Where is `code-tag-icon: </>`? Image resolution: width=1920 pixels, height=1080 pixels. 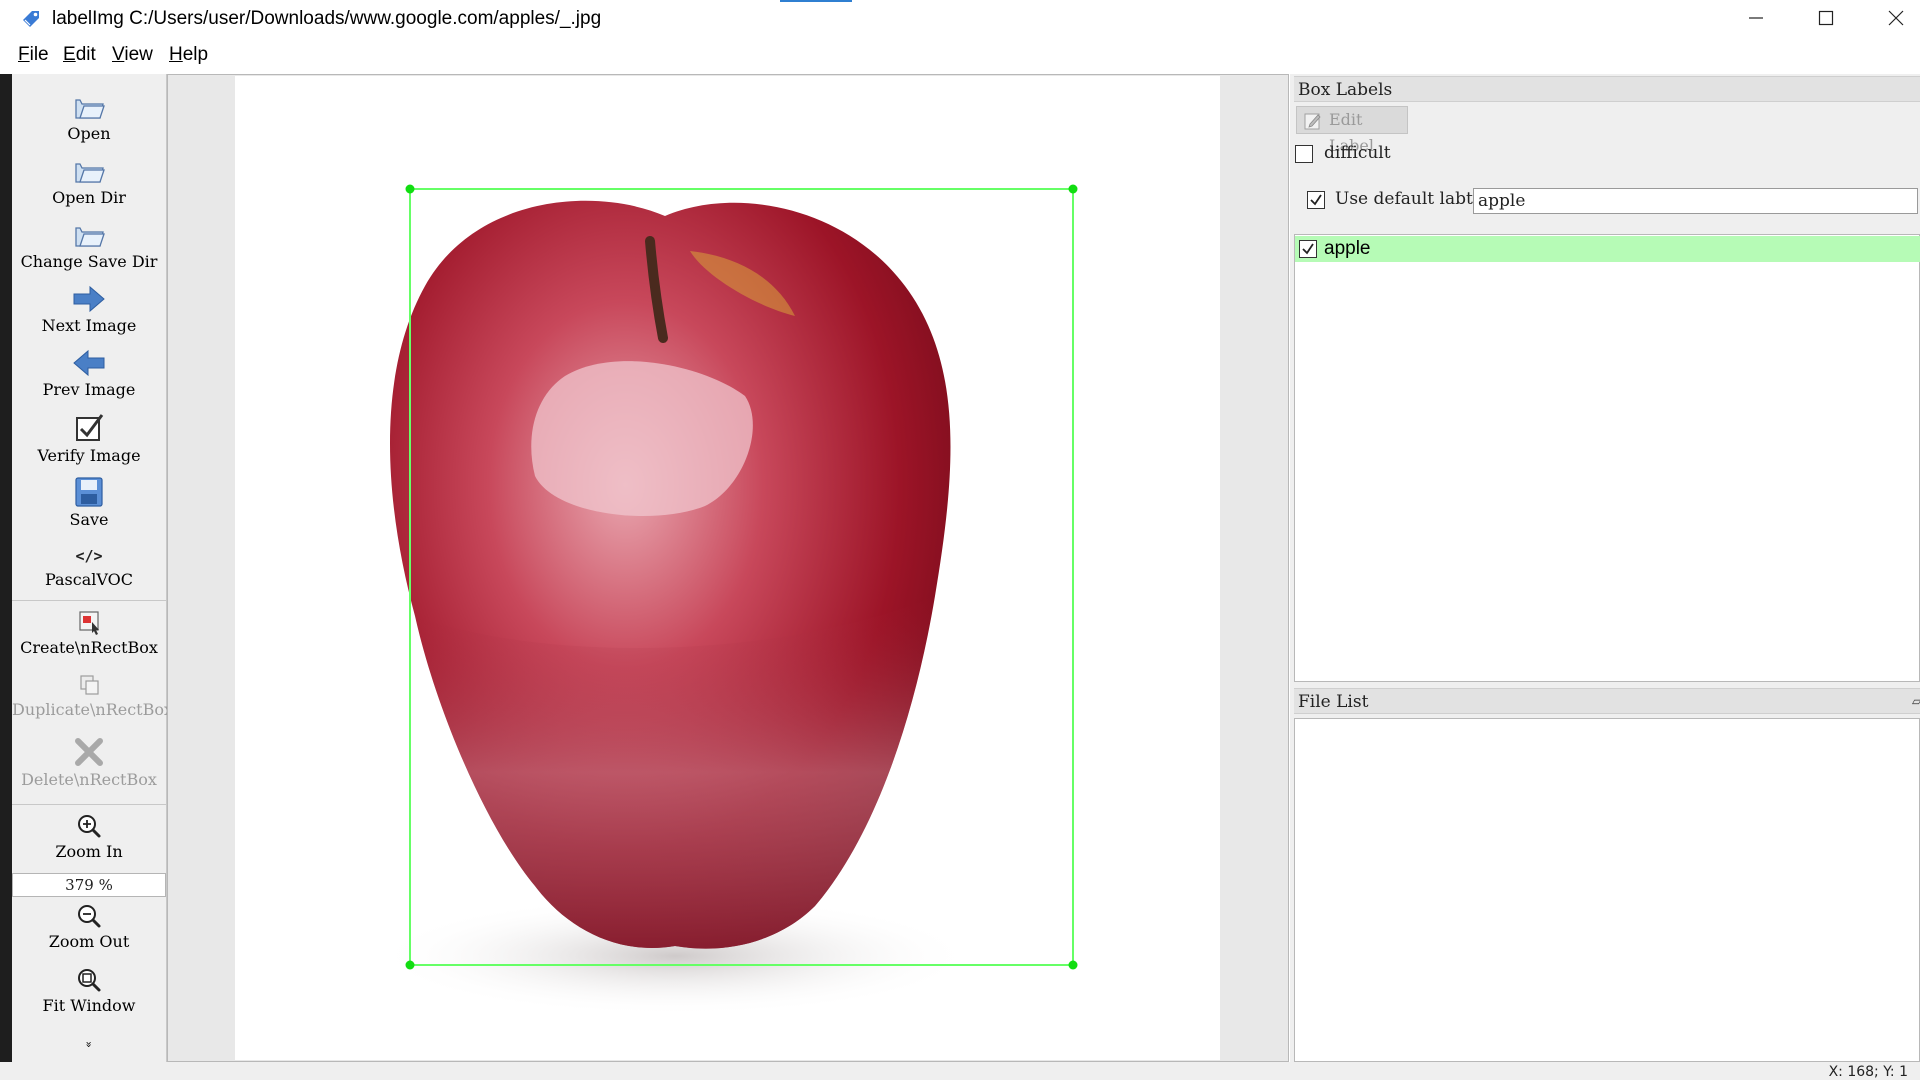 code-tag-icon: </> is located at coordinates (88, 556).